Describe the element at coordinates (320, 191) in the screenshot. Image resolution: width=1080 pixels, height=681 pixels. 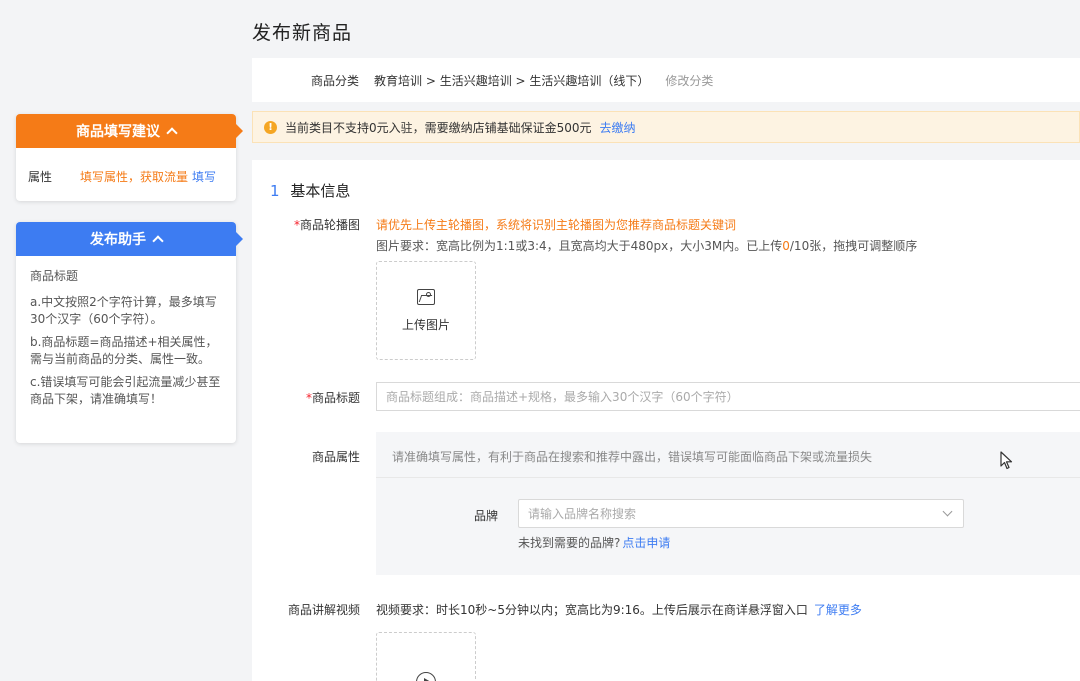
I see `section-title-text: 基本信息` at that location.